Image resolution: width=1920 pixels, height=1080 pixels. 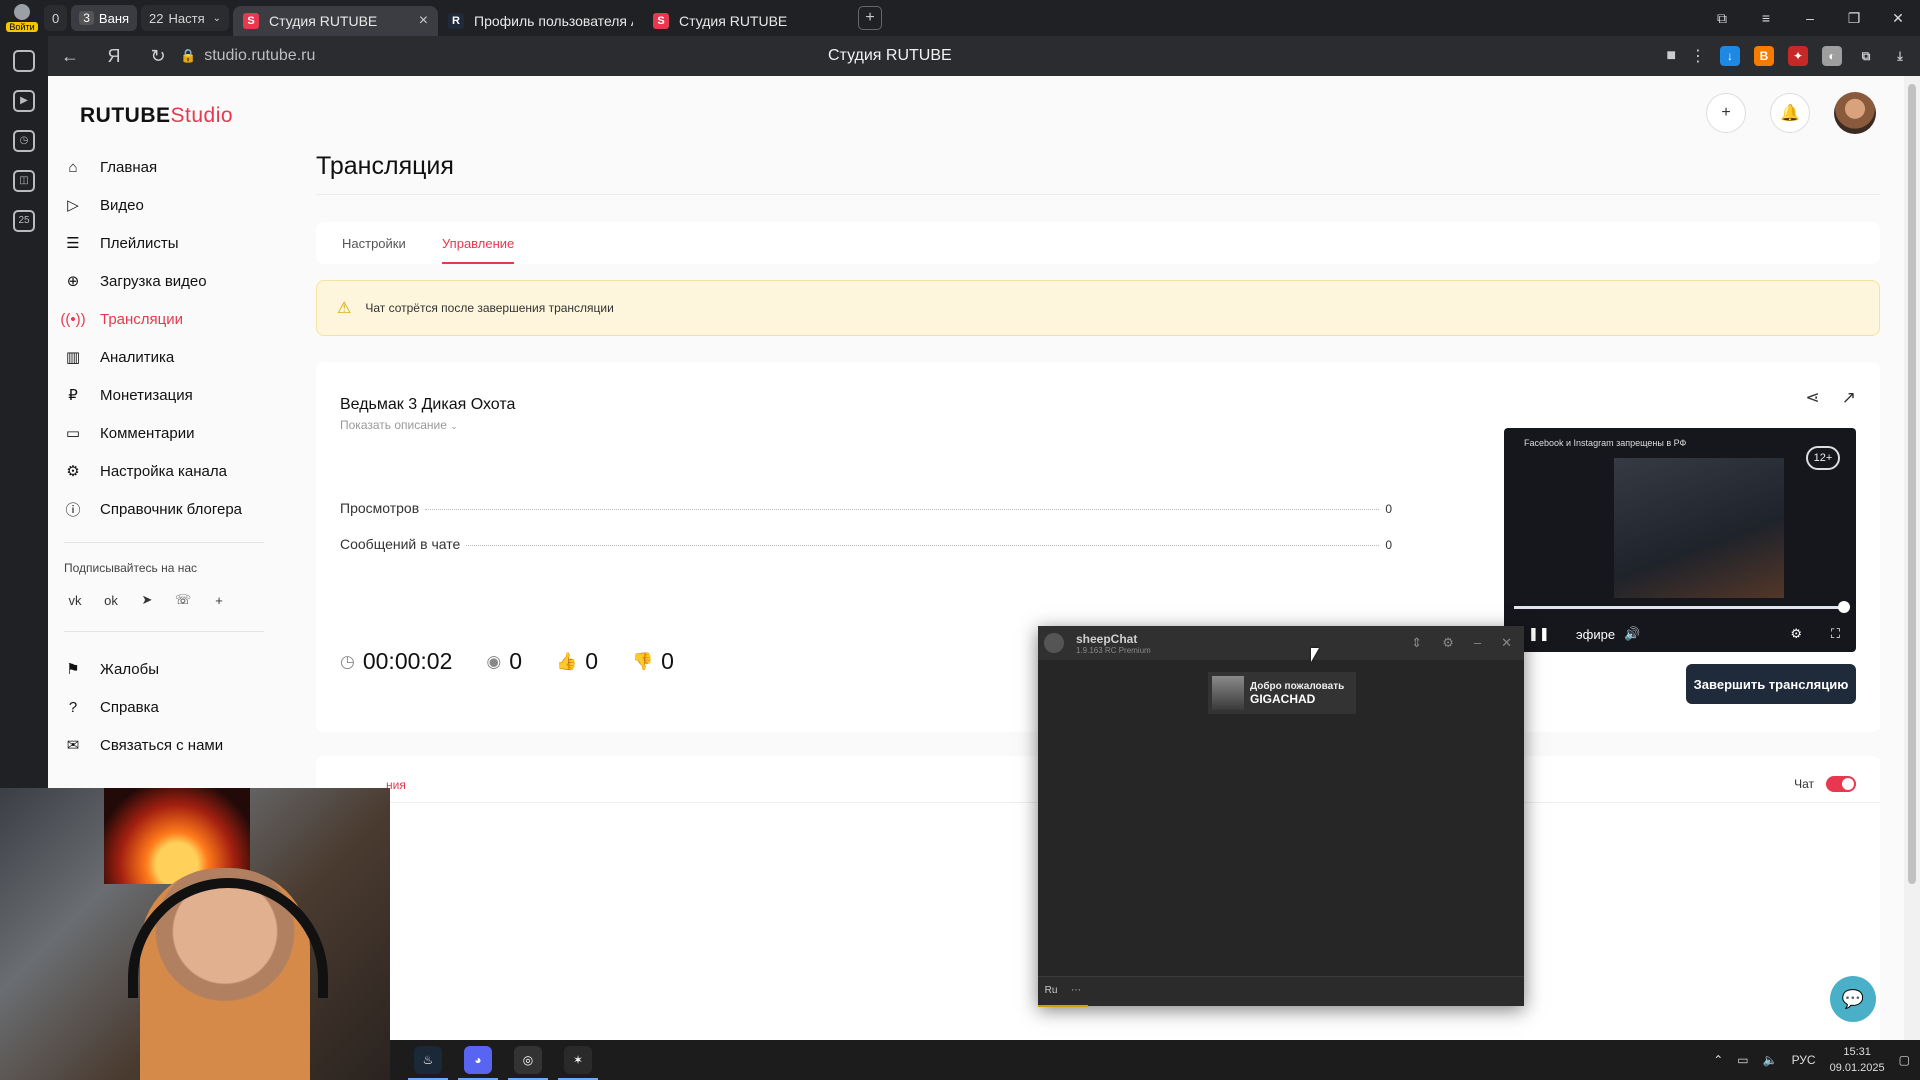 What do you see at coordinates (1416, 643) in the screenshot?
I see `pin-icon: ⇕` at bounding box center [1416, 643].